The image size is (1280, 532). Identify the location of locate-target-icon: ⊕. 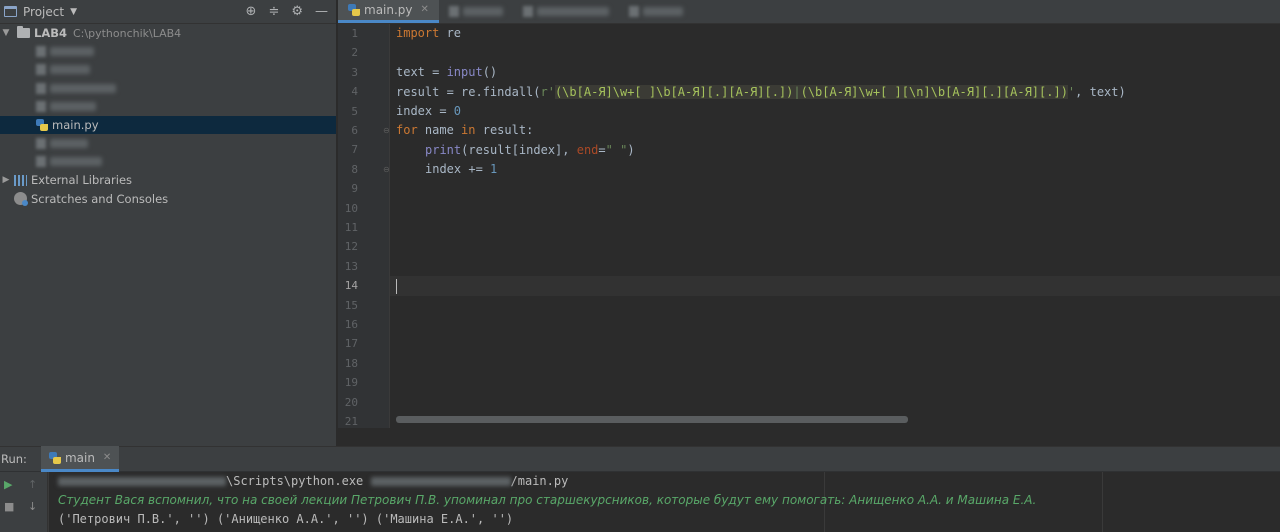
(251, 11).